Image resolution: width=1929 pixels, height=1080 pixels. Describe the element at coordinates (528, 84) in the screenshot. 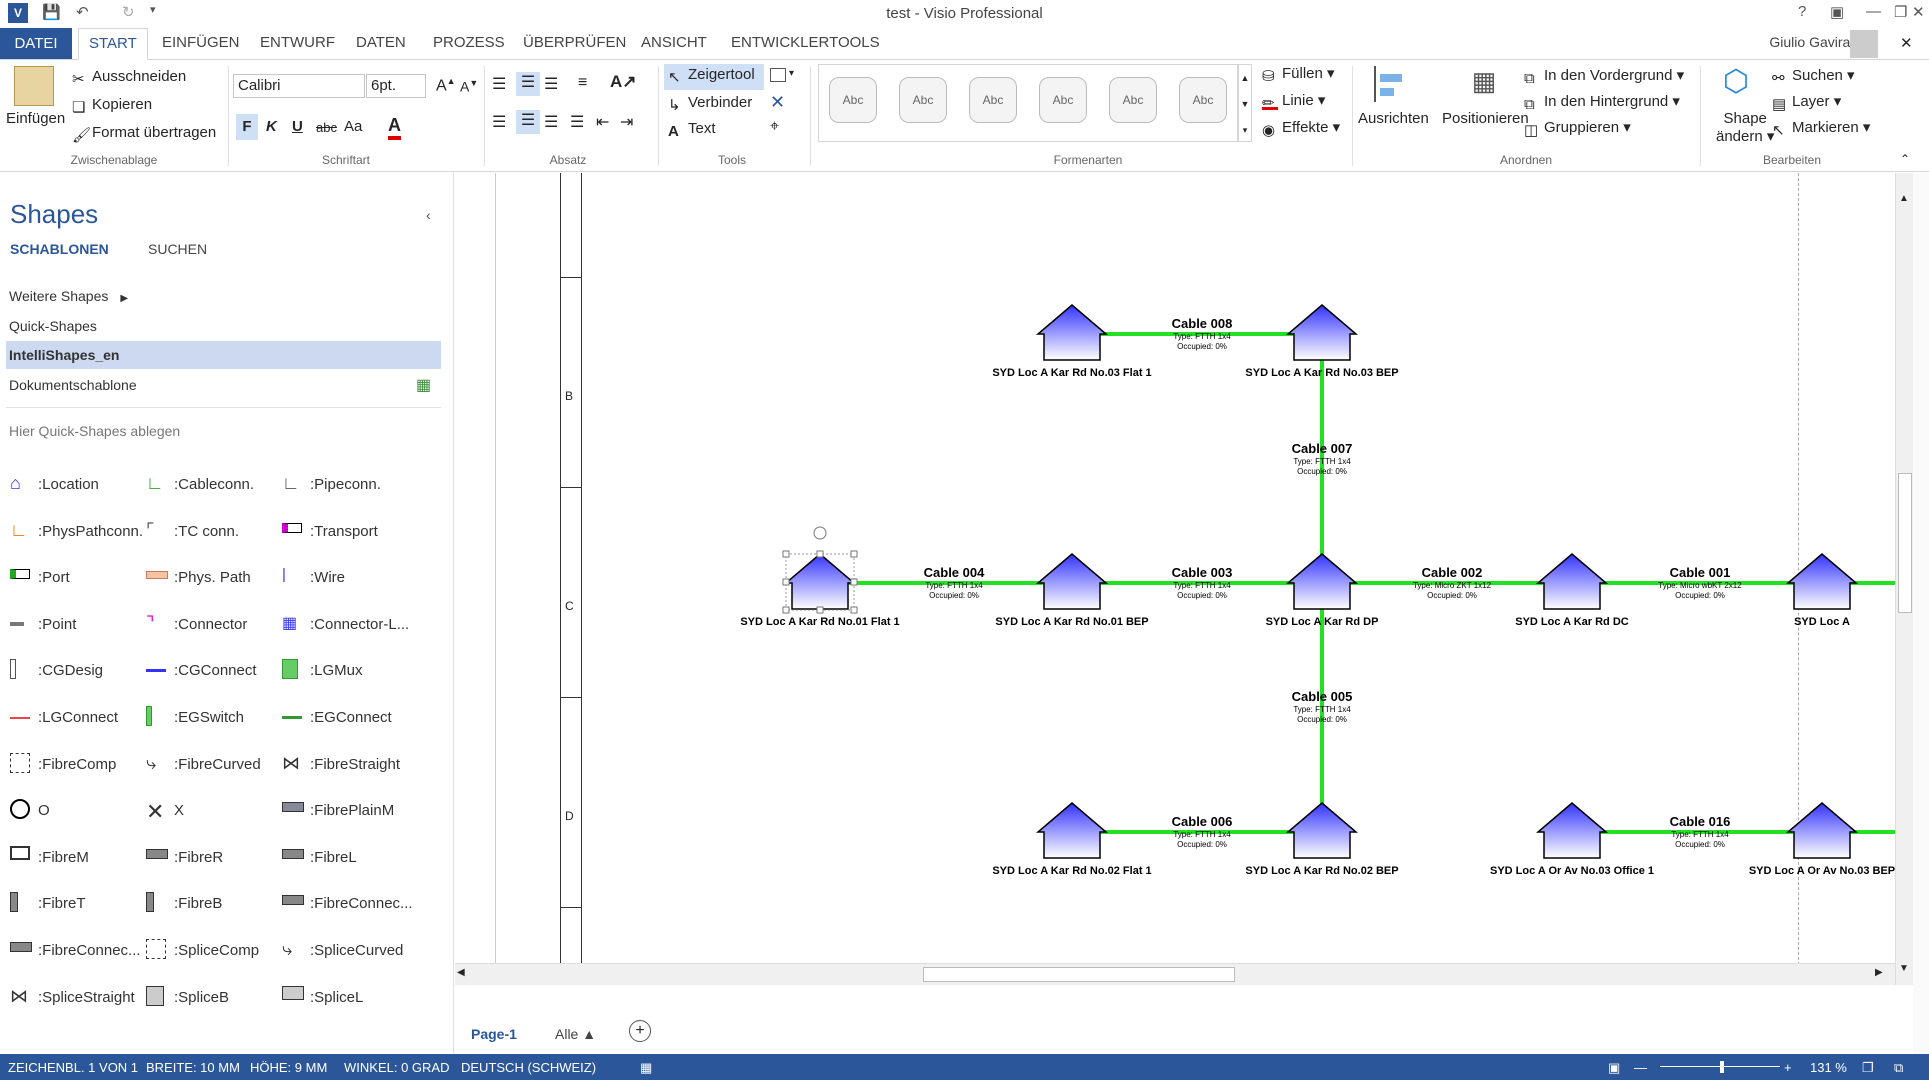

I see `align-middle-icon: ☰` at that location.